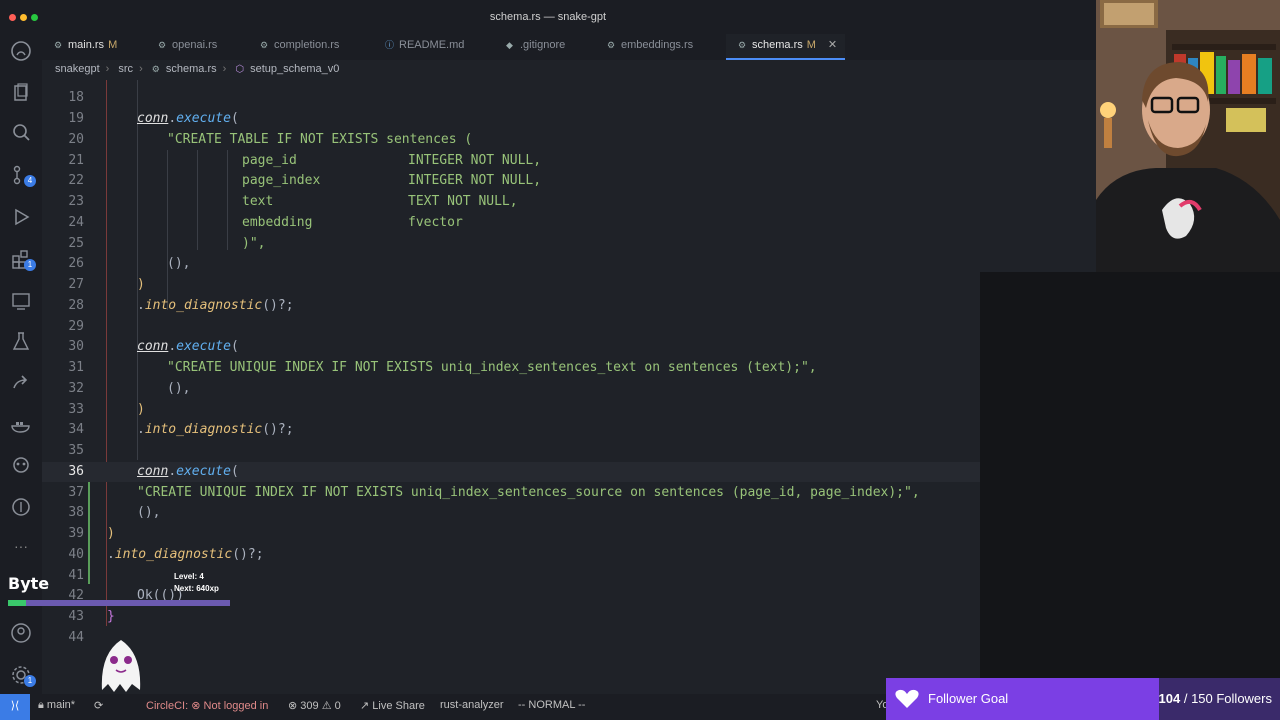  What do you see at coordinates (907, 698) in the screenshot?
I see `hearts-icon` at bounding box center [907, 698].